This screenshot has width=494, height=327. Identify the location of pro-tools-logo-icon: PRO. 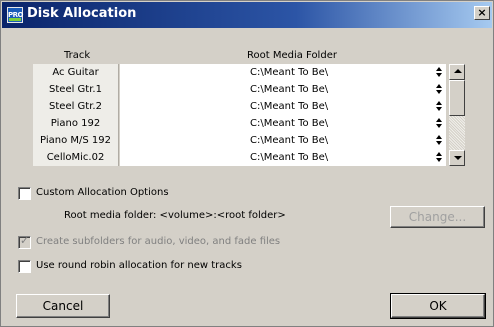
(15, 15).